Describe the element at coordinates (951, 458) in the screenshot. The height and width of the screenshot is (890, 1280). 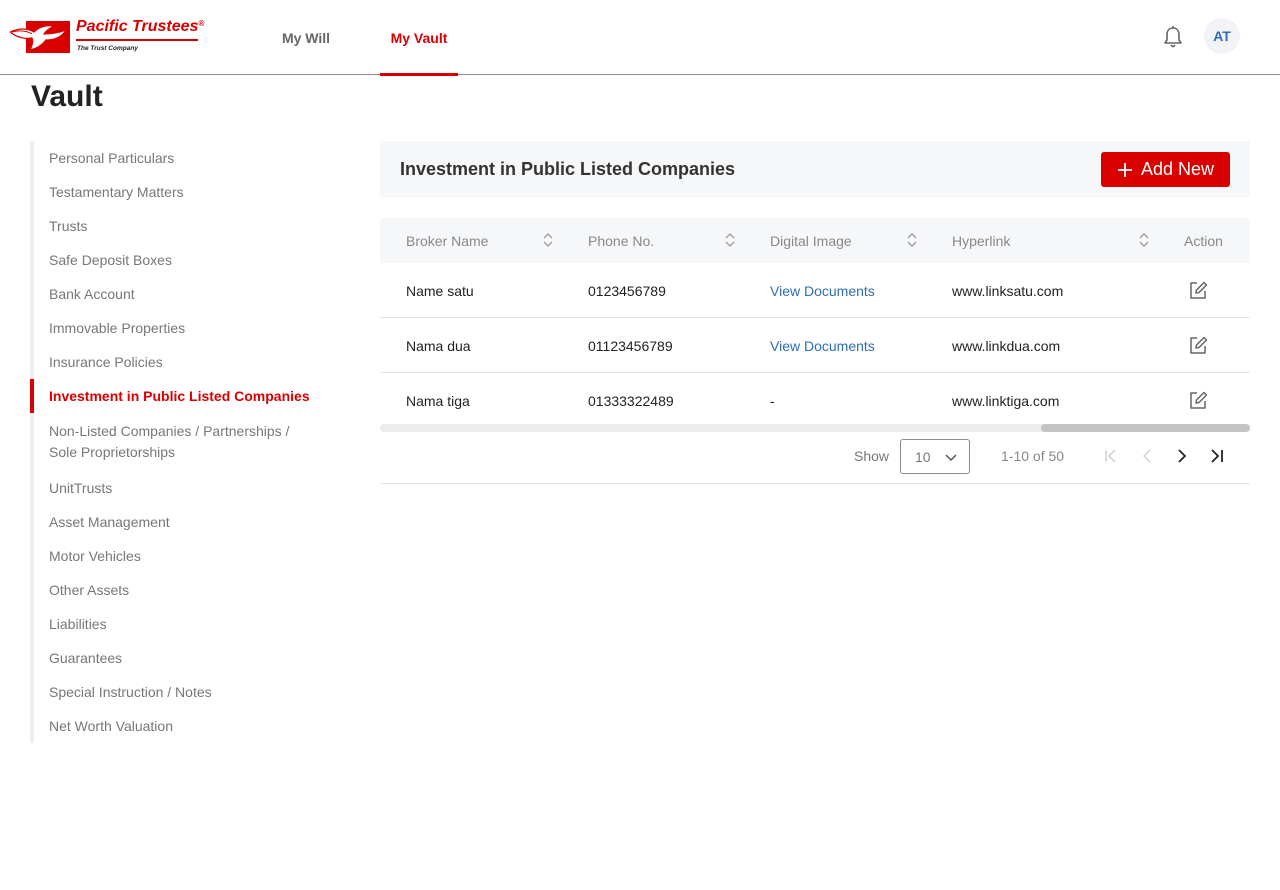
I see `chevron-down-icon` at that location.